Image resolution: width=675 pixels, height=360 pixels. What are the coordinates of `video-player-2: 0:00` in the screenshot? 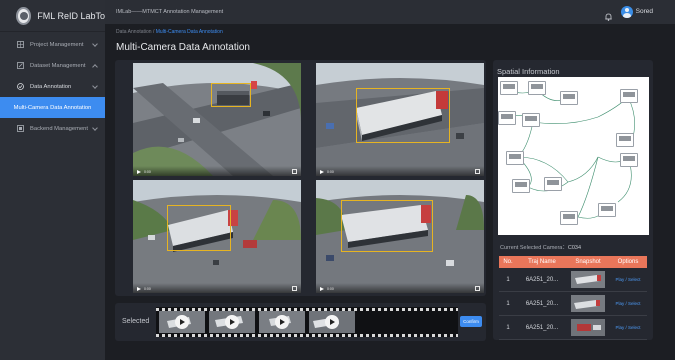 It's located at (400, 119).